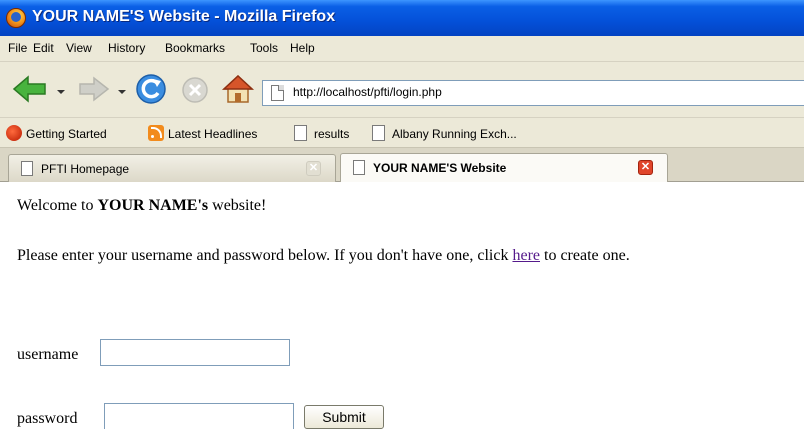 This screenshot has height=429, width=804. Describe the element at coordinates (237, 205) in the screenshot. I see `welcome-suffix: website!` at that location.